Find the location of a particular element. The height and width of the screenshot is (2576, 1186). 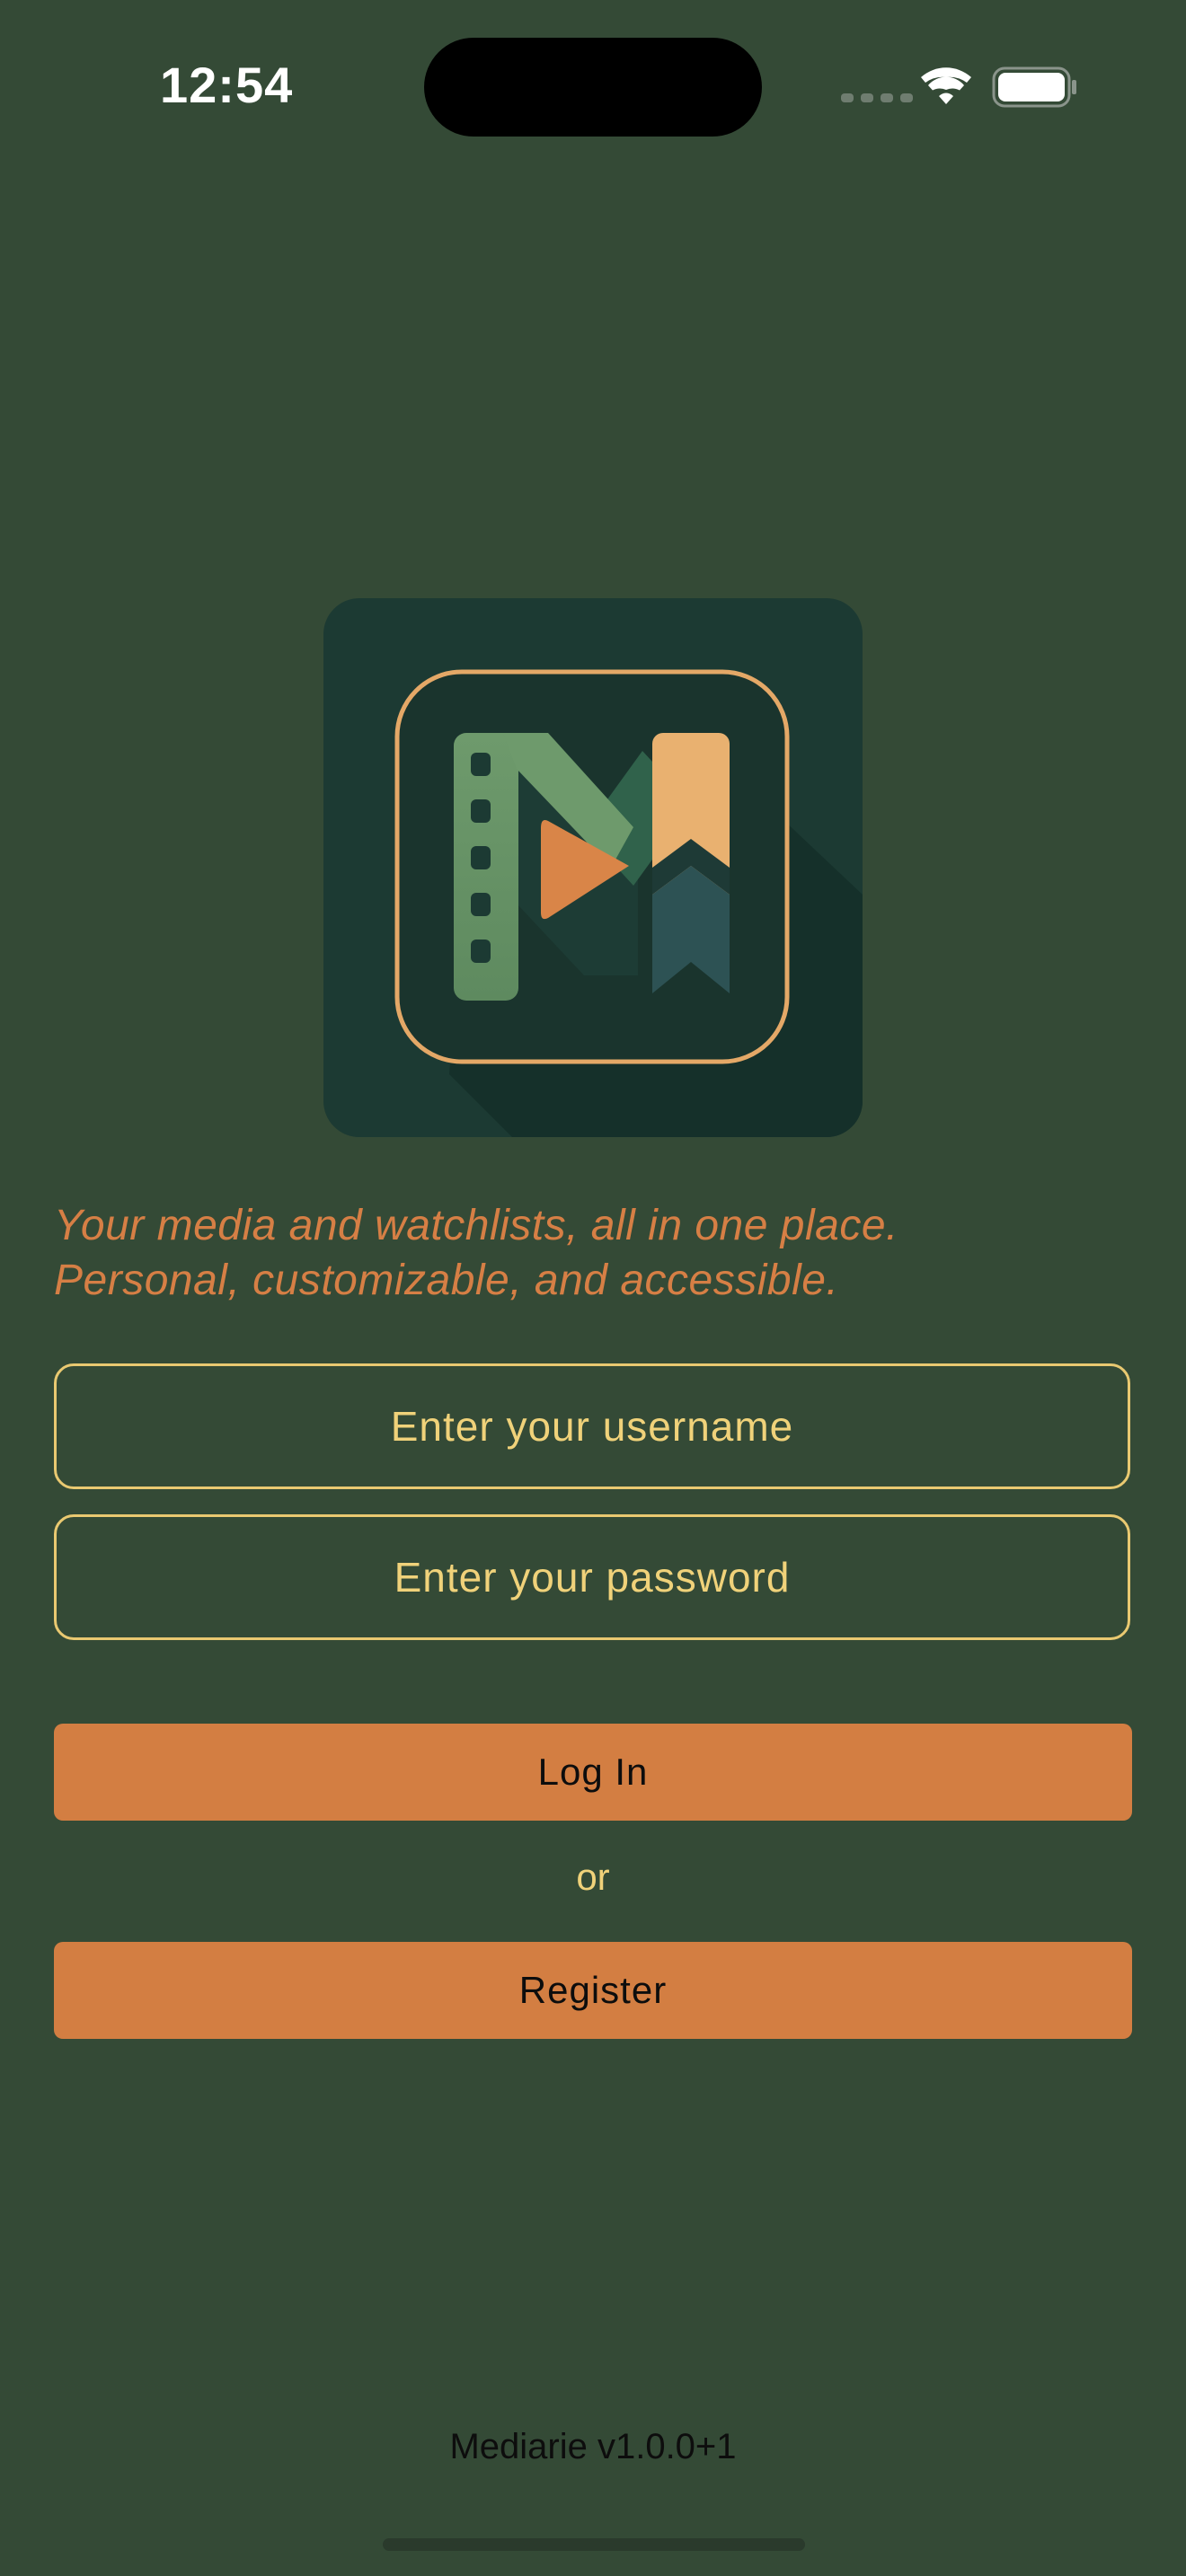

cellular-signal-icon is located at coordinates (877, 97).